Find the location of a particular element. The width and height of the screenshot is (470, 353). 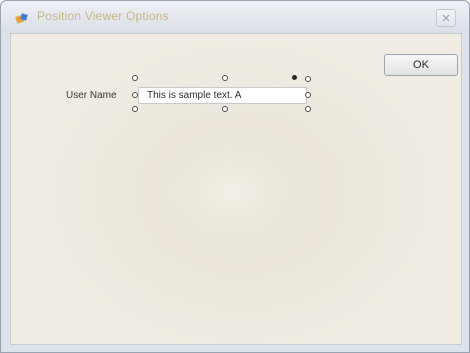

sample-text: This is sample text. A is located at coordinates (194, 95).